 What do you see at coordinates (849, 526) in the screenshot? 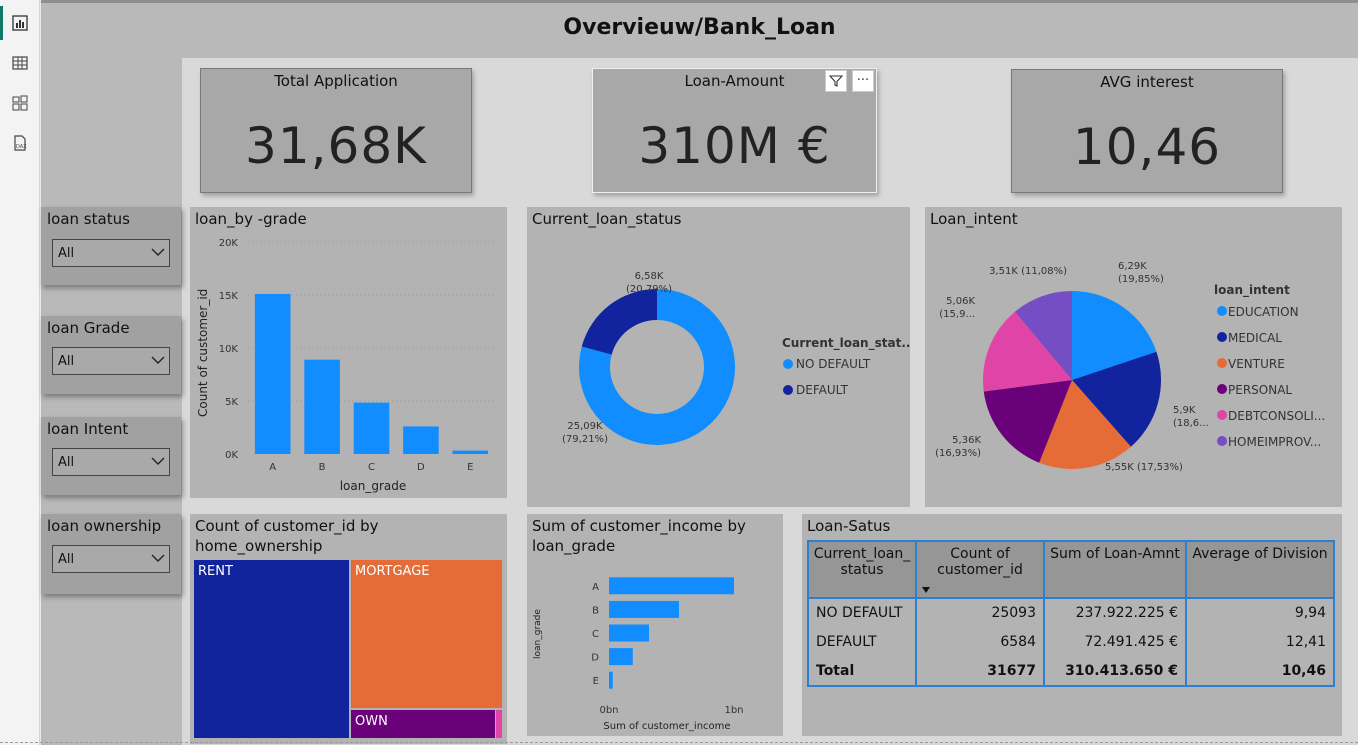
I see `table-title: Loan-Satus` at bounding box center [849, 526].